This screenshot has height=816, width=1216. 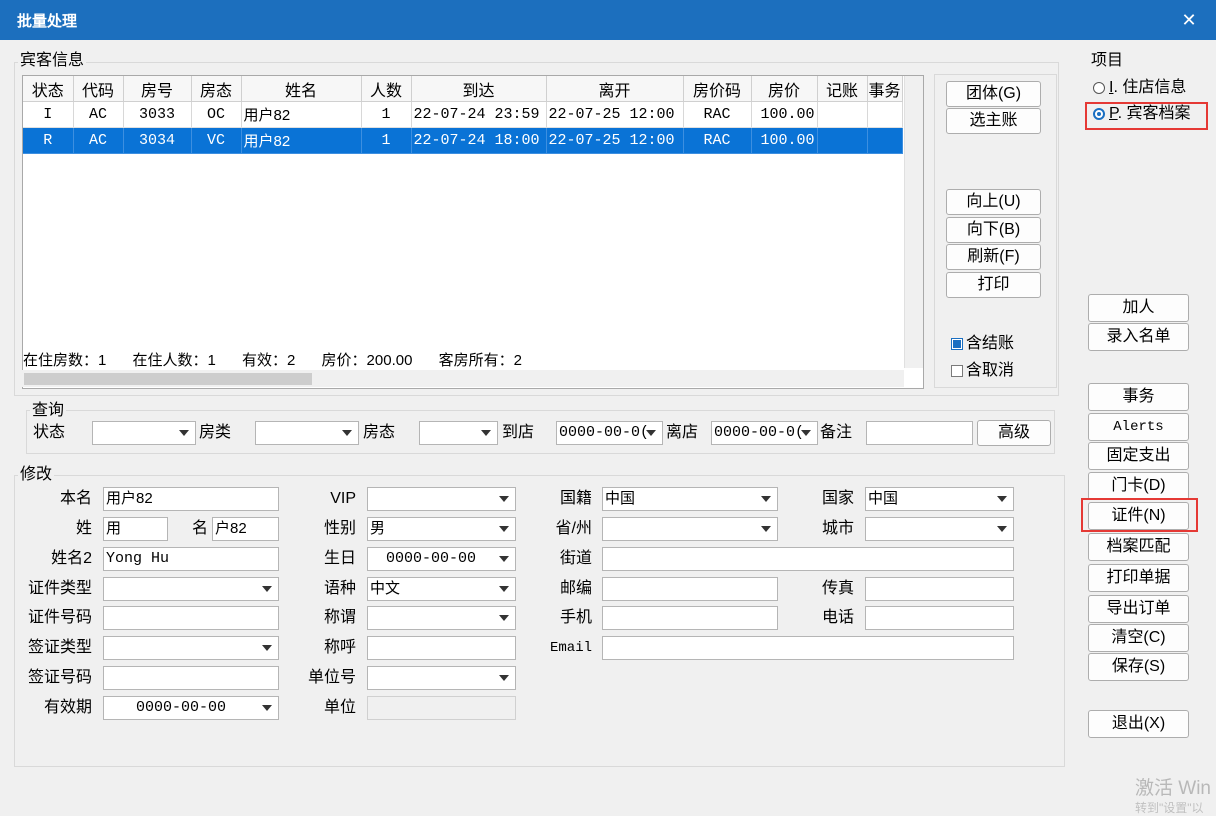 I want to click on group-button: 团体(G), so click(x=993, y=94).